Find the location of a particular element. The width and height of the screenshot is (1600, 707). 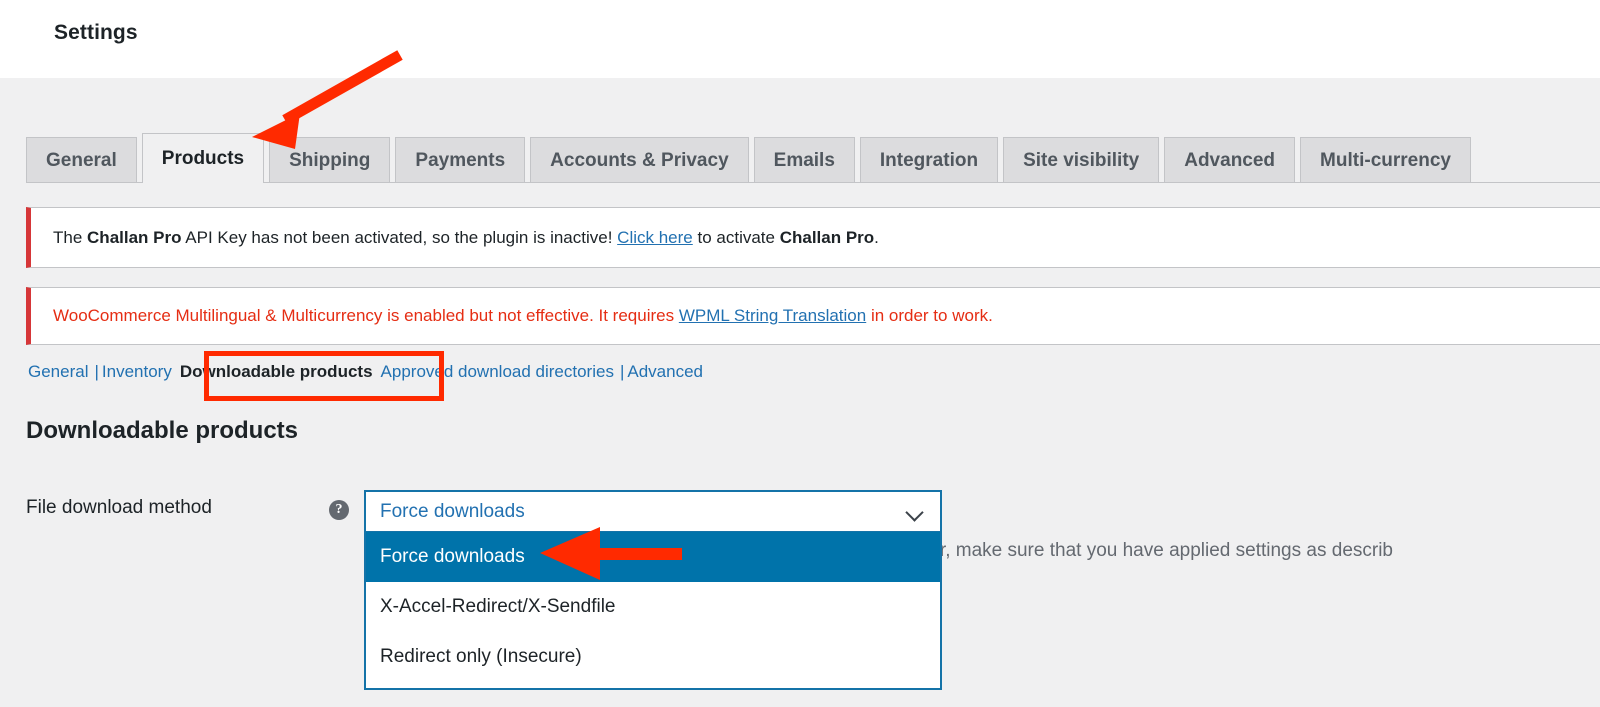

tab-emails: Emails is located at coordinates (804, 160).